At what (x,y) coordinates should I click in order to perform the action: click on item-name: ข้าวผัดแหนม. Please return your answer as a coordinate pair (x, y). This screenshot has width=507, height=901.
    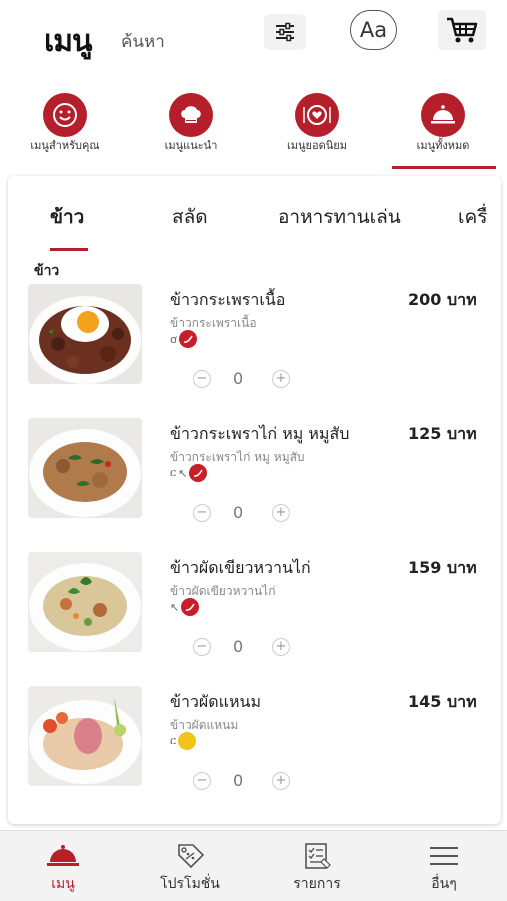
    Looking at the image, I should click on (216, 701).